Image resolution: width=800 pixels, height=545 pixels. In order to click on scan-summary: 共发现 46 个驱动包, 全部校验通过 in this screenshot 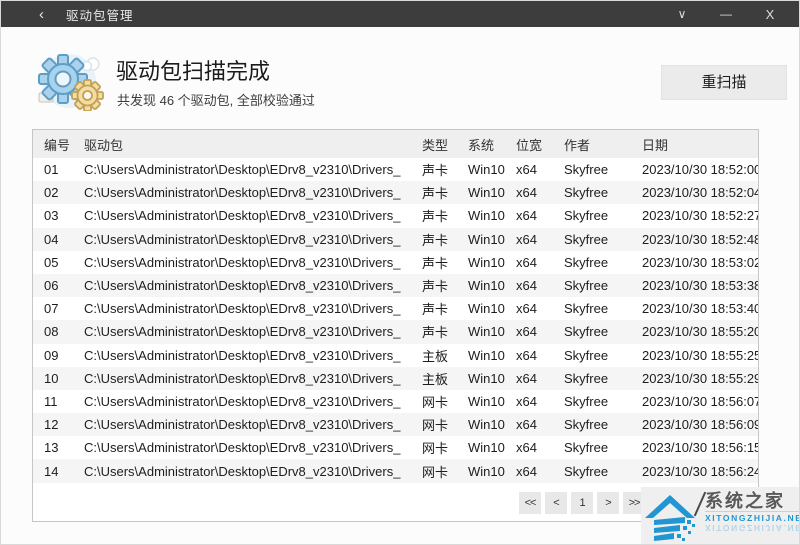, I will do `click(216, 100)`.